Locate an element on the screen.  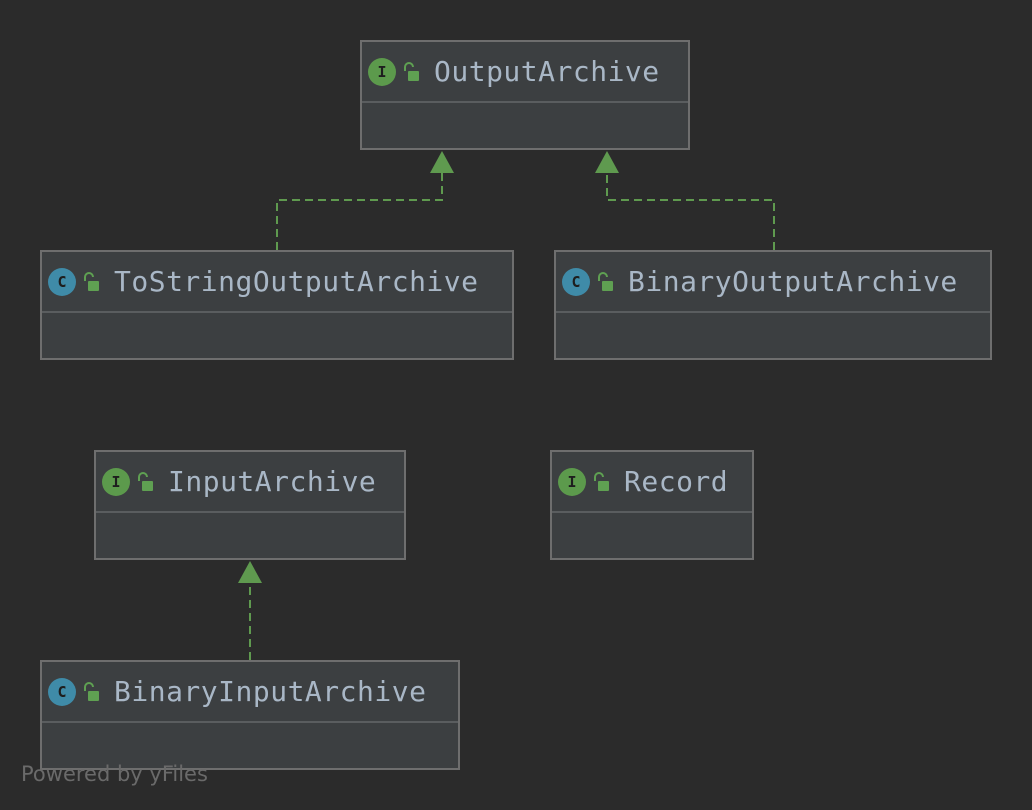
node-record: I Record is located at coordinates (652, 505).